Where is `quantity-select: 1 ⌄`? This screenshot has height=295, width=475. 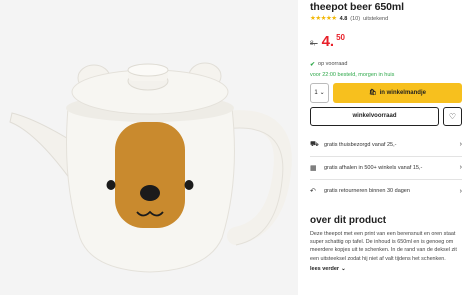 quantity-select: 1 ⌄ is located at coordinates (319, 92).